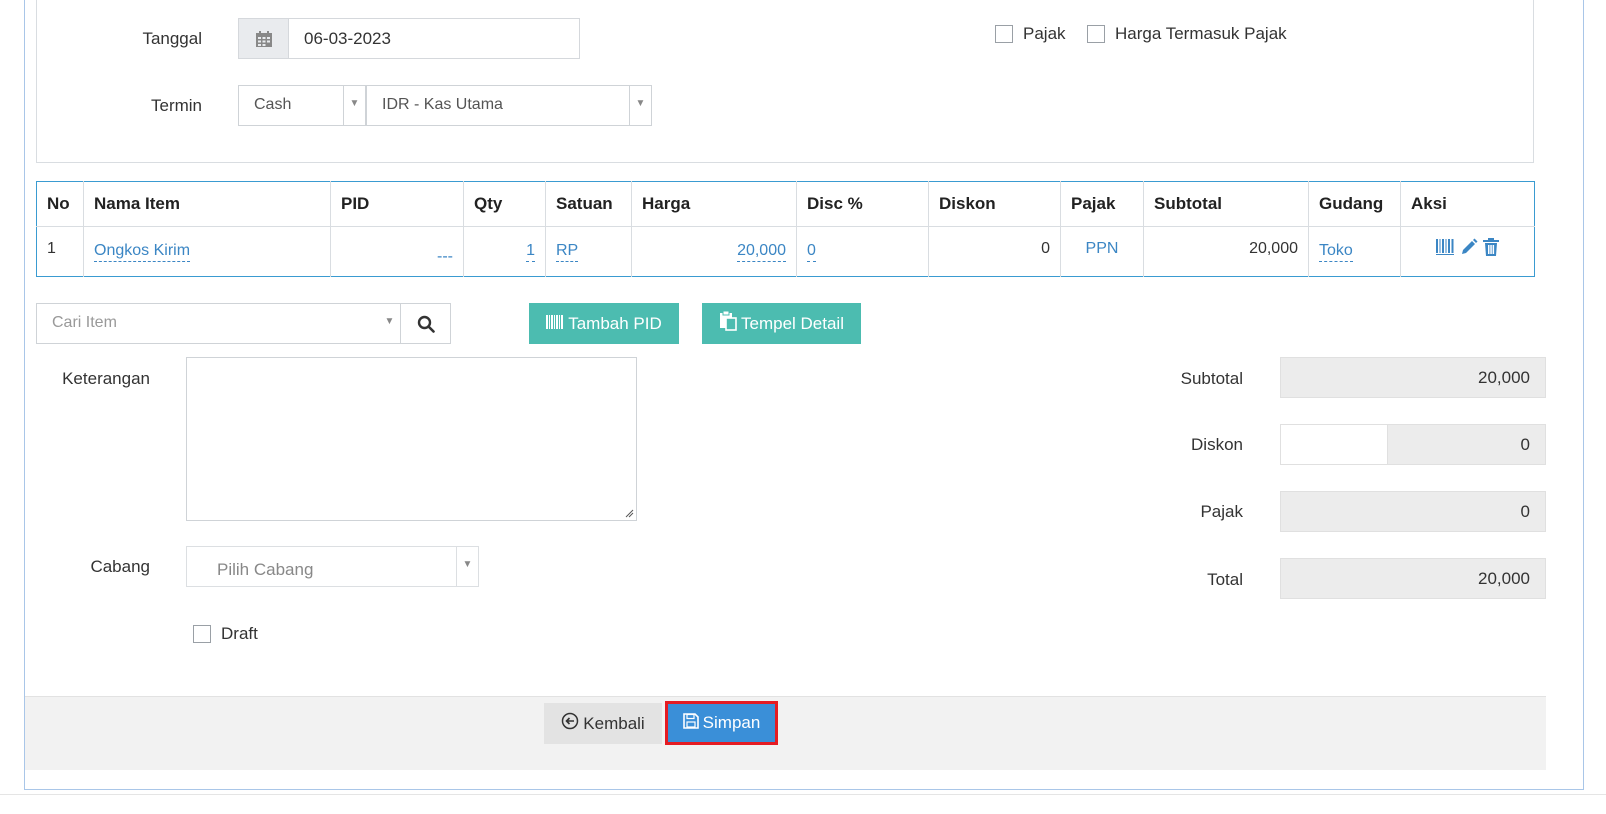  What do you see at coordinates (142, 252) in the screenshot?
I see `item-name-link: Ongkos Kirim` at bounding box center [142, 252].